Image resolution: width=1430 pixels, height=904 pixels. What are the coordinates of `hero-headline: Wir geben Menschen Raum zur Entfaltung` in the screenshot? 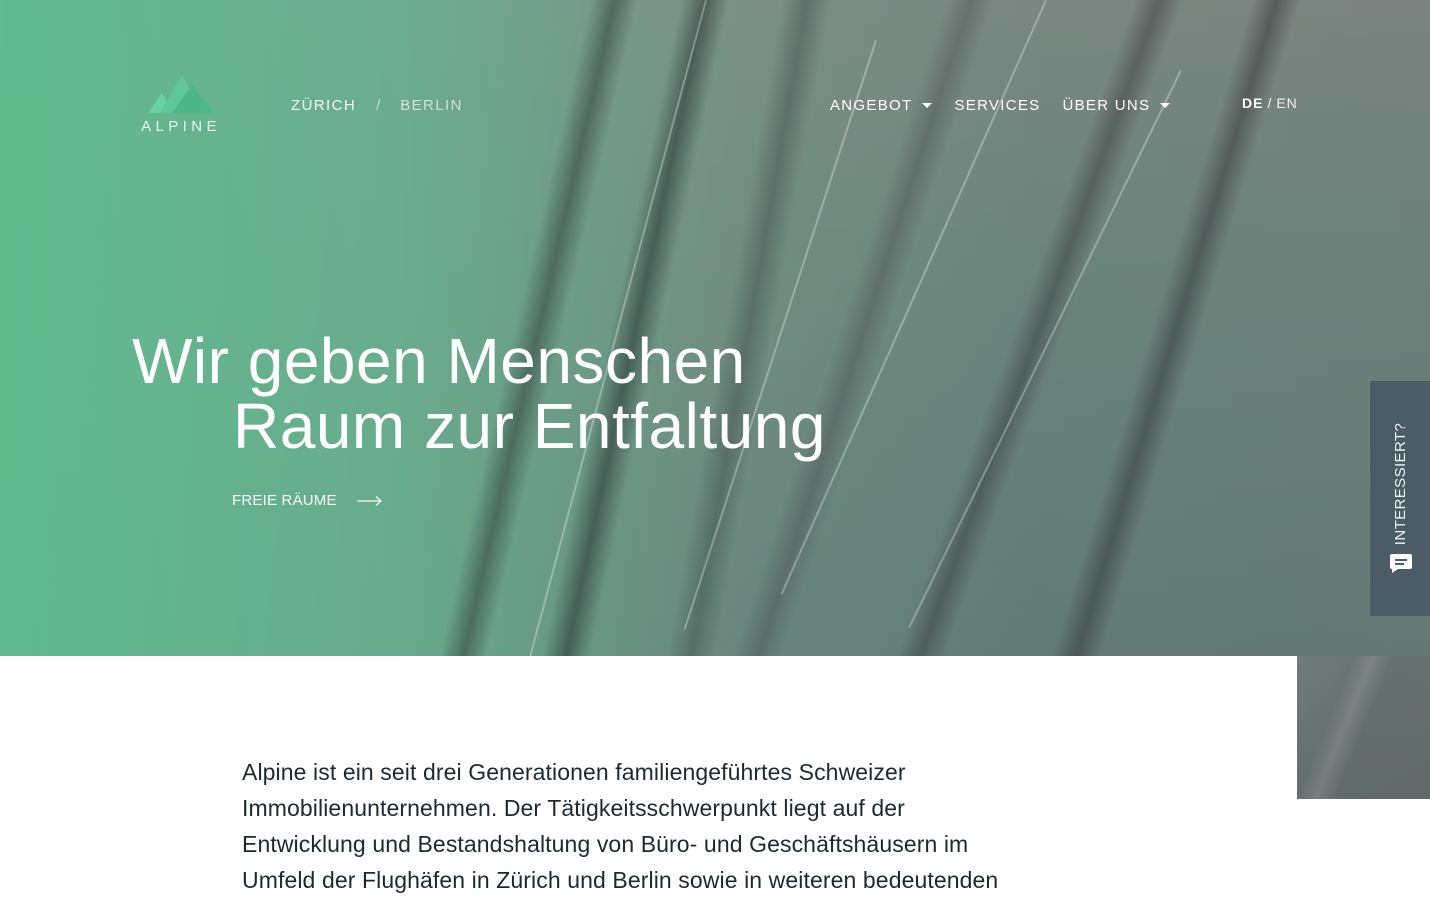 It's located at (512, 393).